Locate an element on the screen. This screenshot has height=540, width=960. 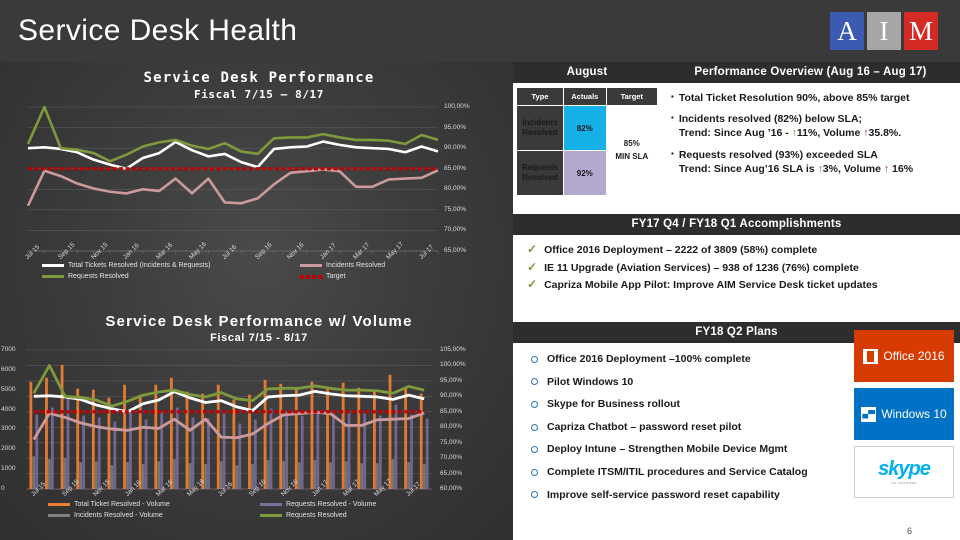
legend-item: Incidents Resolved is located at coordinates (342, 265).